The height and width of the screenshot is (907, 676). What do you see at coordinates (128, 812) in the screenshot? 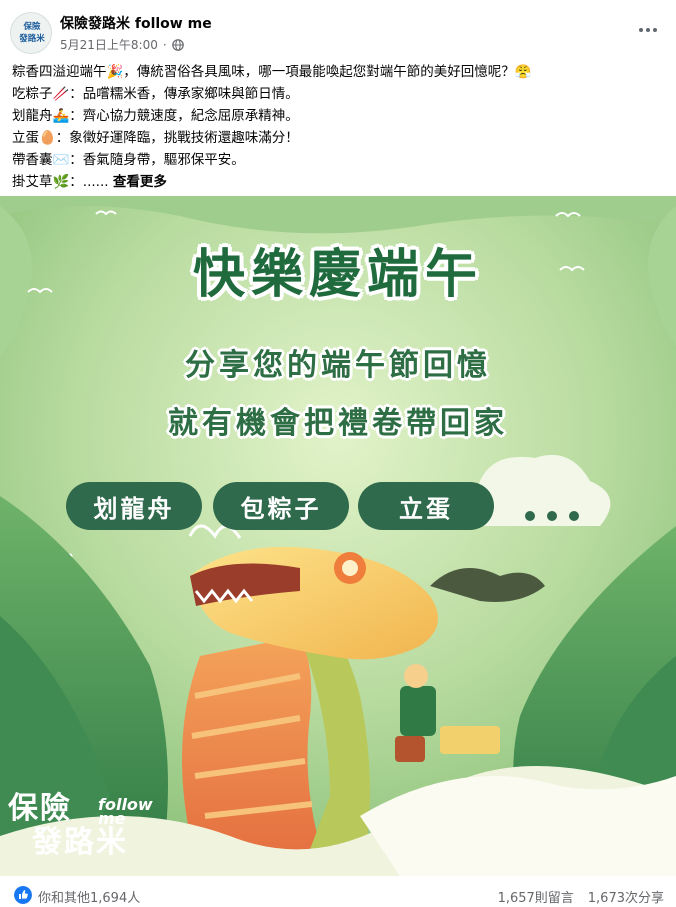
I see `brand-follow-me: follow me` at bounding box center [128, 812].